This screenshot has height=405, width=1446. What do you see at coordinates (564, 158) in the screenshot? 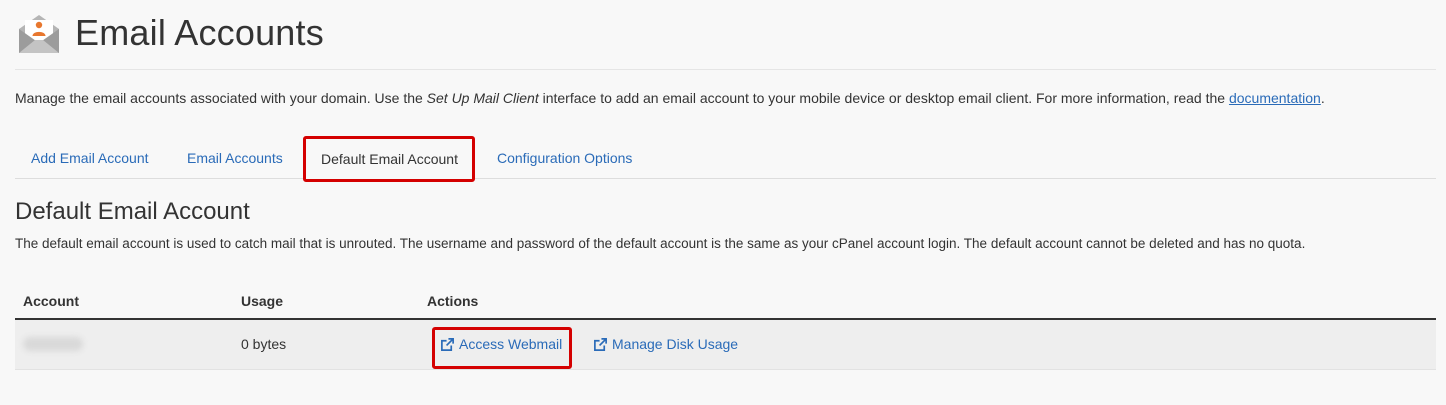
I see `tab-configuration-options: Configuration Options` at bounding box center [564, 158].